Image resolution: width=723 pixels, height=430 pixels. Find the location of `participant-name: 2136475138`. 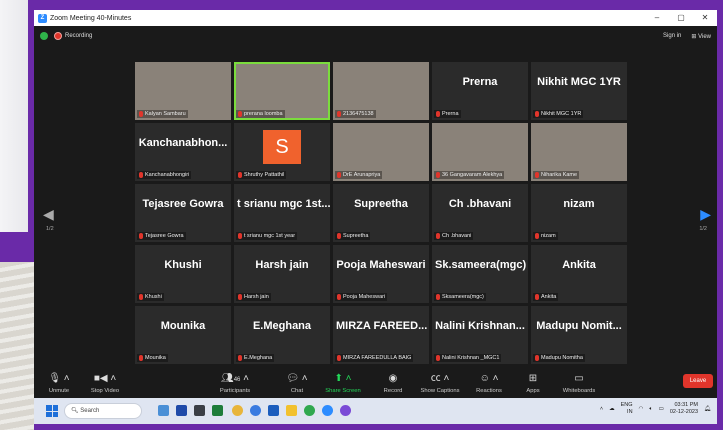

participant-name: 2136475138 is located at coordinates (358, 114).